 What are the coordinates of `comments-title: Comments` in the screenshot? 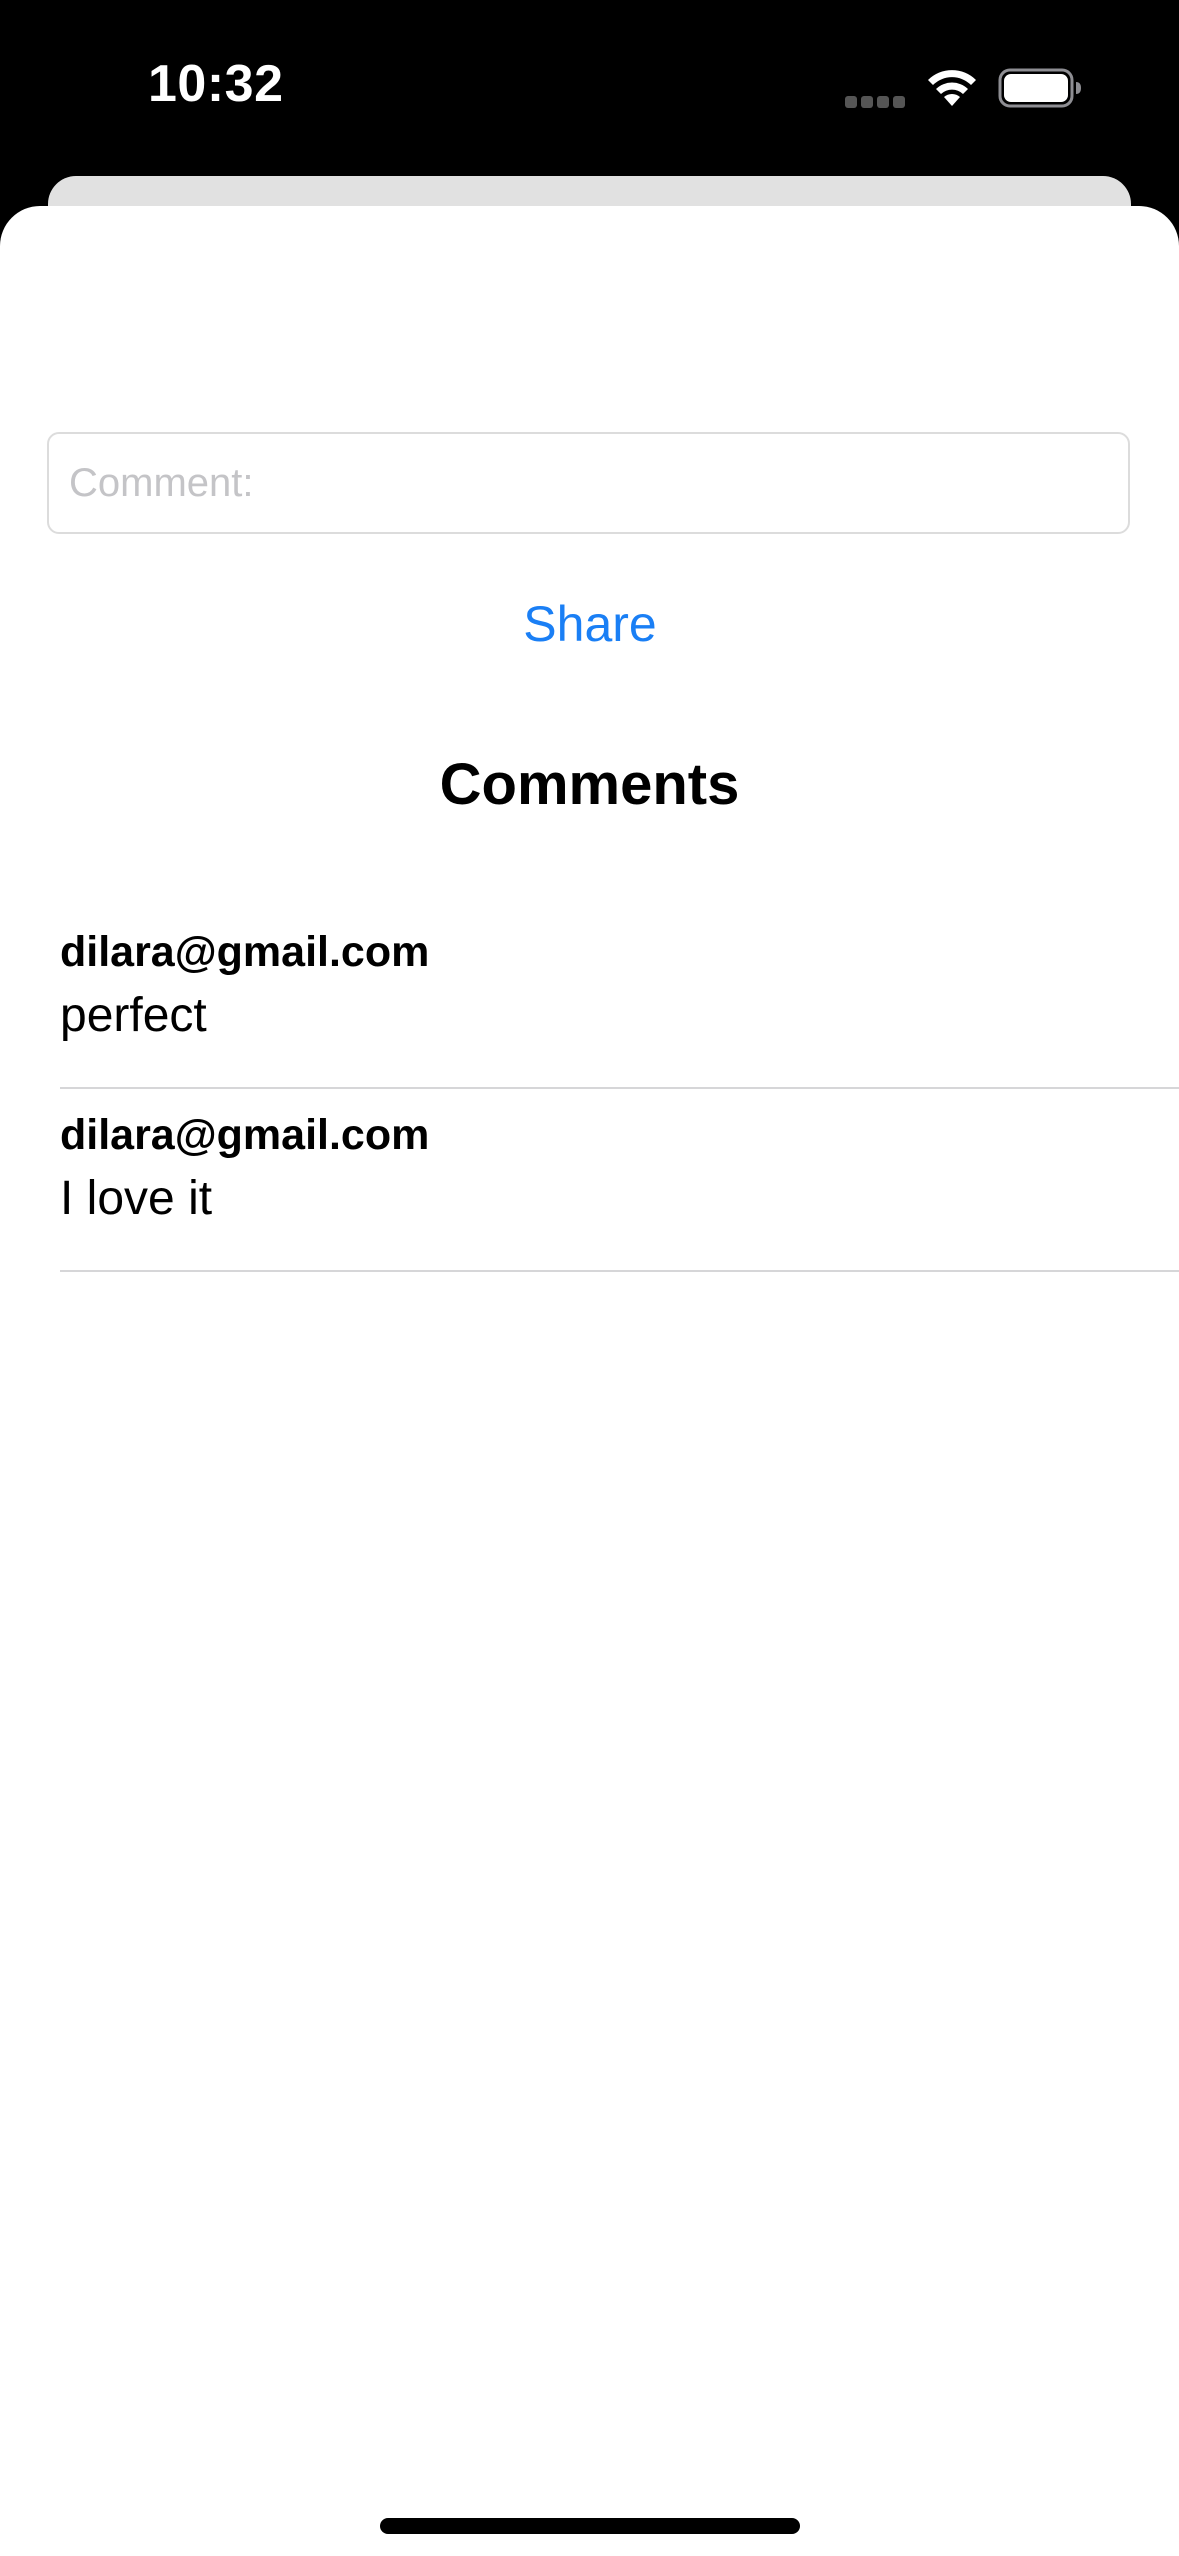 It's located at (589, 784).